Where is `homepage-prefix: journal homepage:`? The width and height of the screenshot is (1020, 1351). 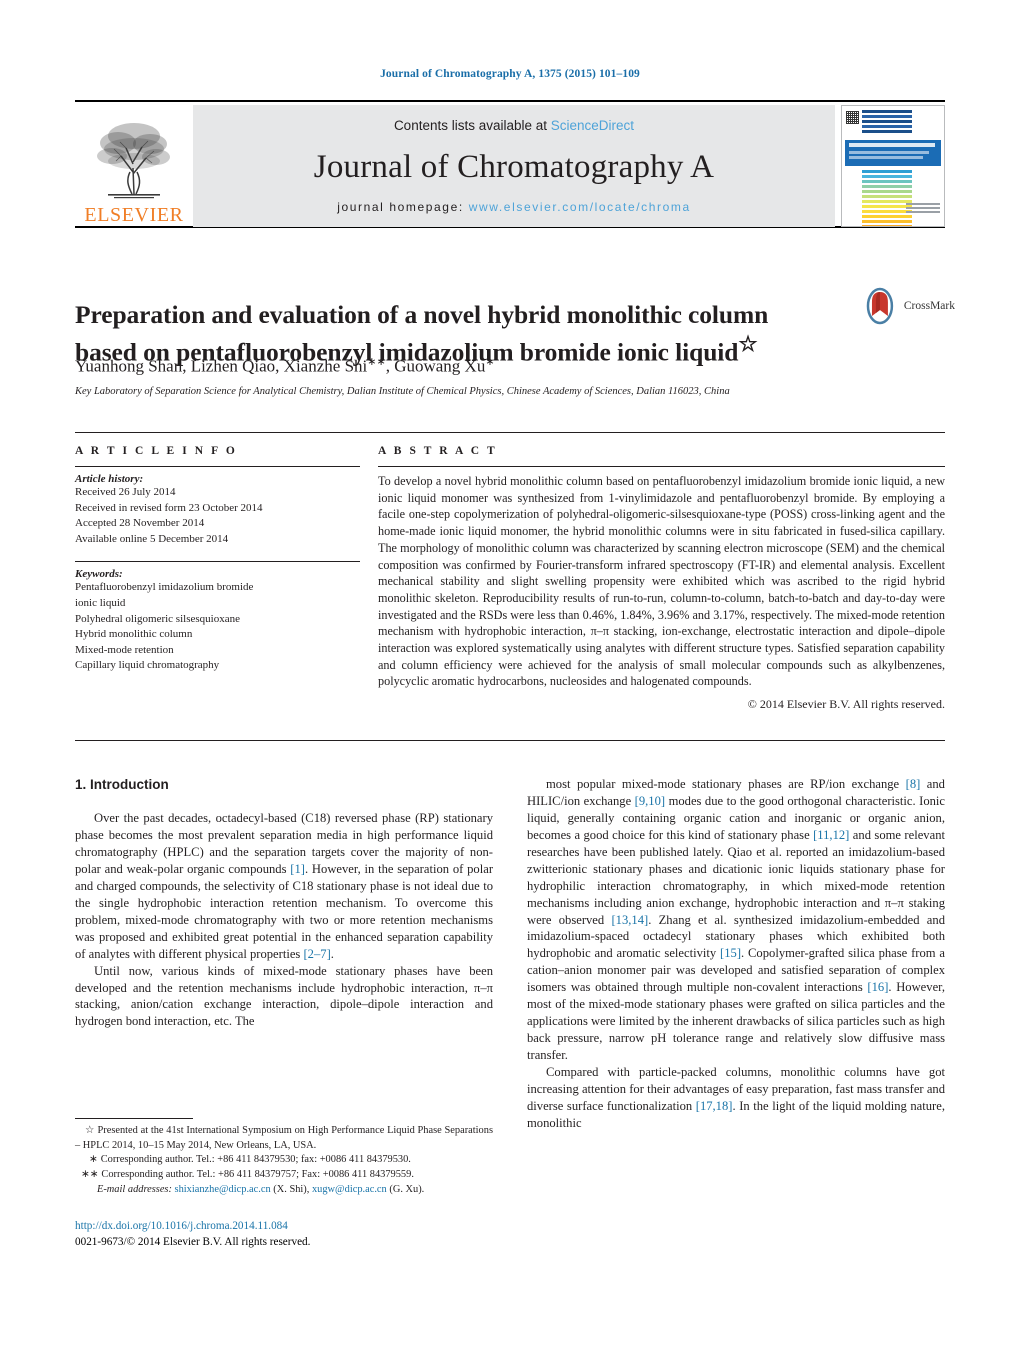 homepage-prefix: journal homepage: is located at coordinates (403, 207).